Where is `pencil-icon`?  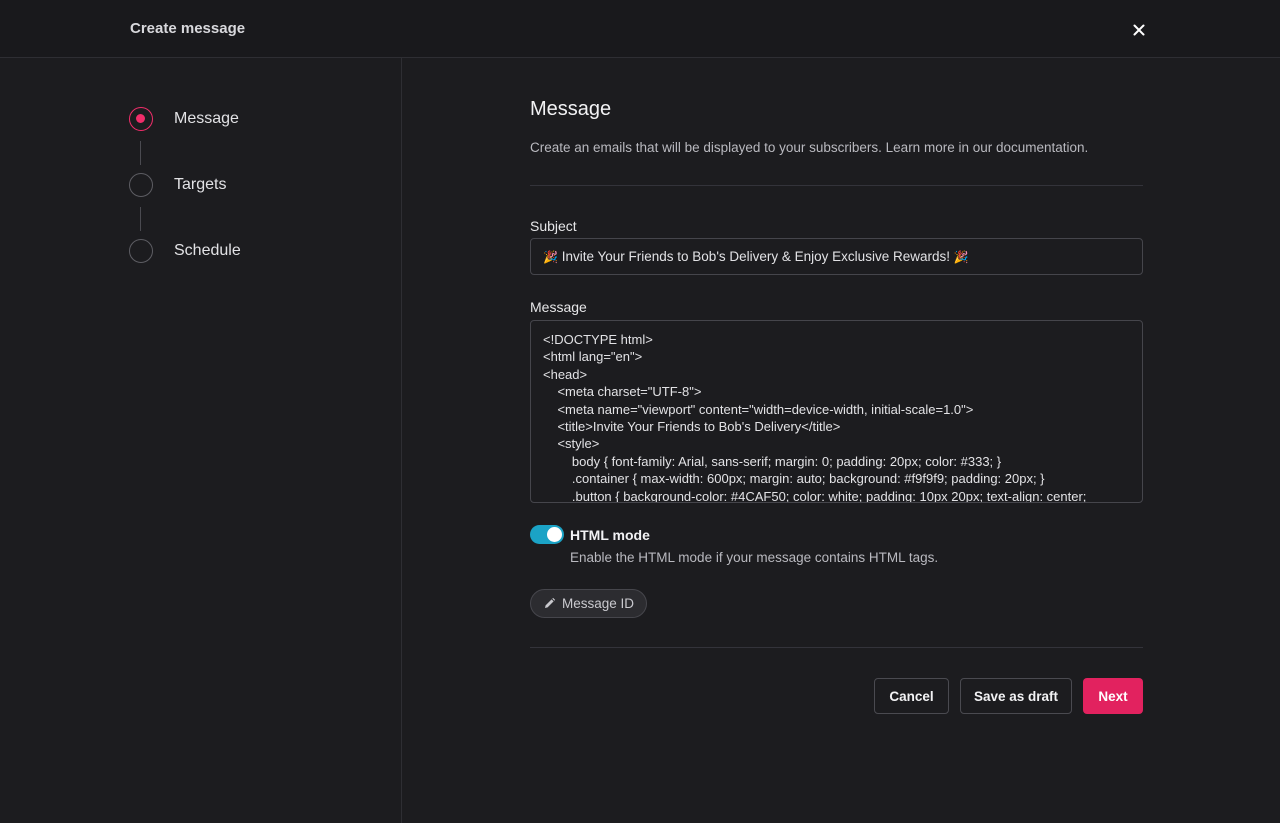 pencil-icon is located at coordinates (550, 602).